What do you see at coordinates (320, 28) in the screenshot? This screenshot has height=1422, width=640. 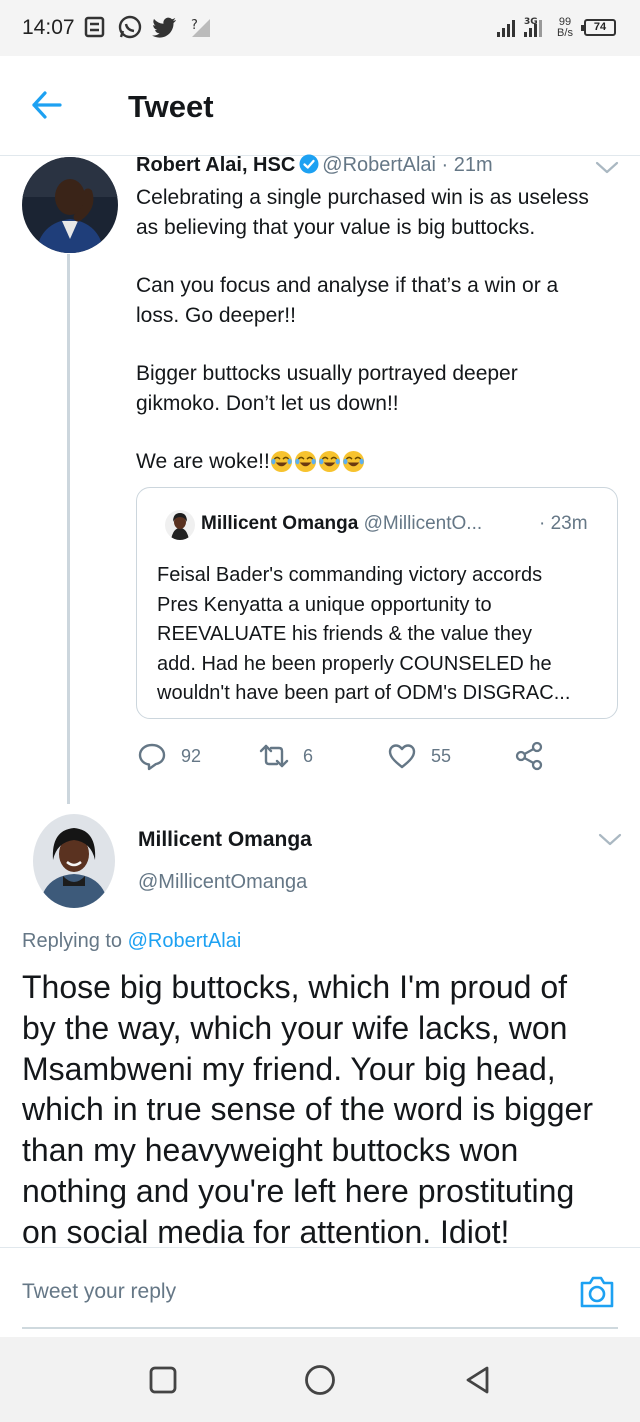 I see `status-bar: 14:07 ? 3G 99 B/s 74` at bounding box center [320, 28].